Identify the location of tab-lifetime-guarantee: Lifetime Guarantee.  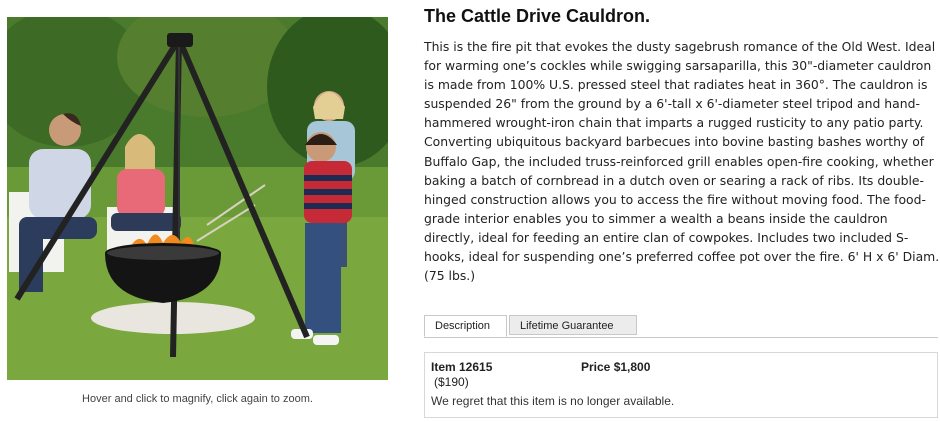
(573, 325).